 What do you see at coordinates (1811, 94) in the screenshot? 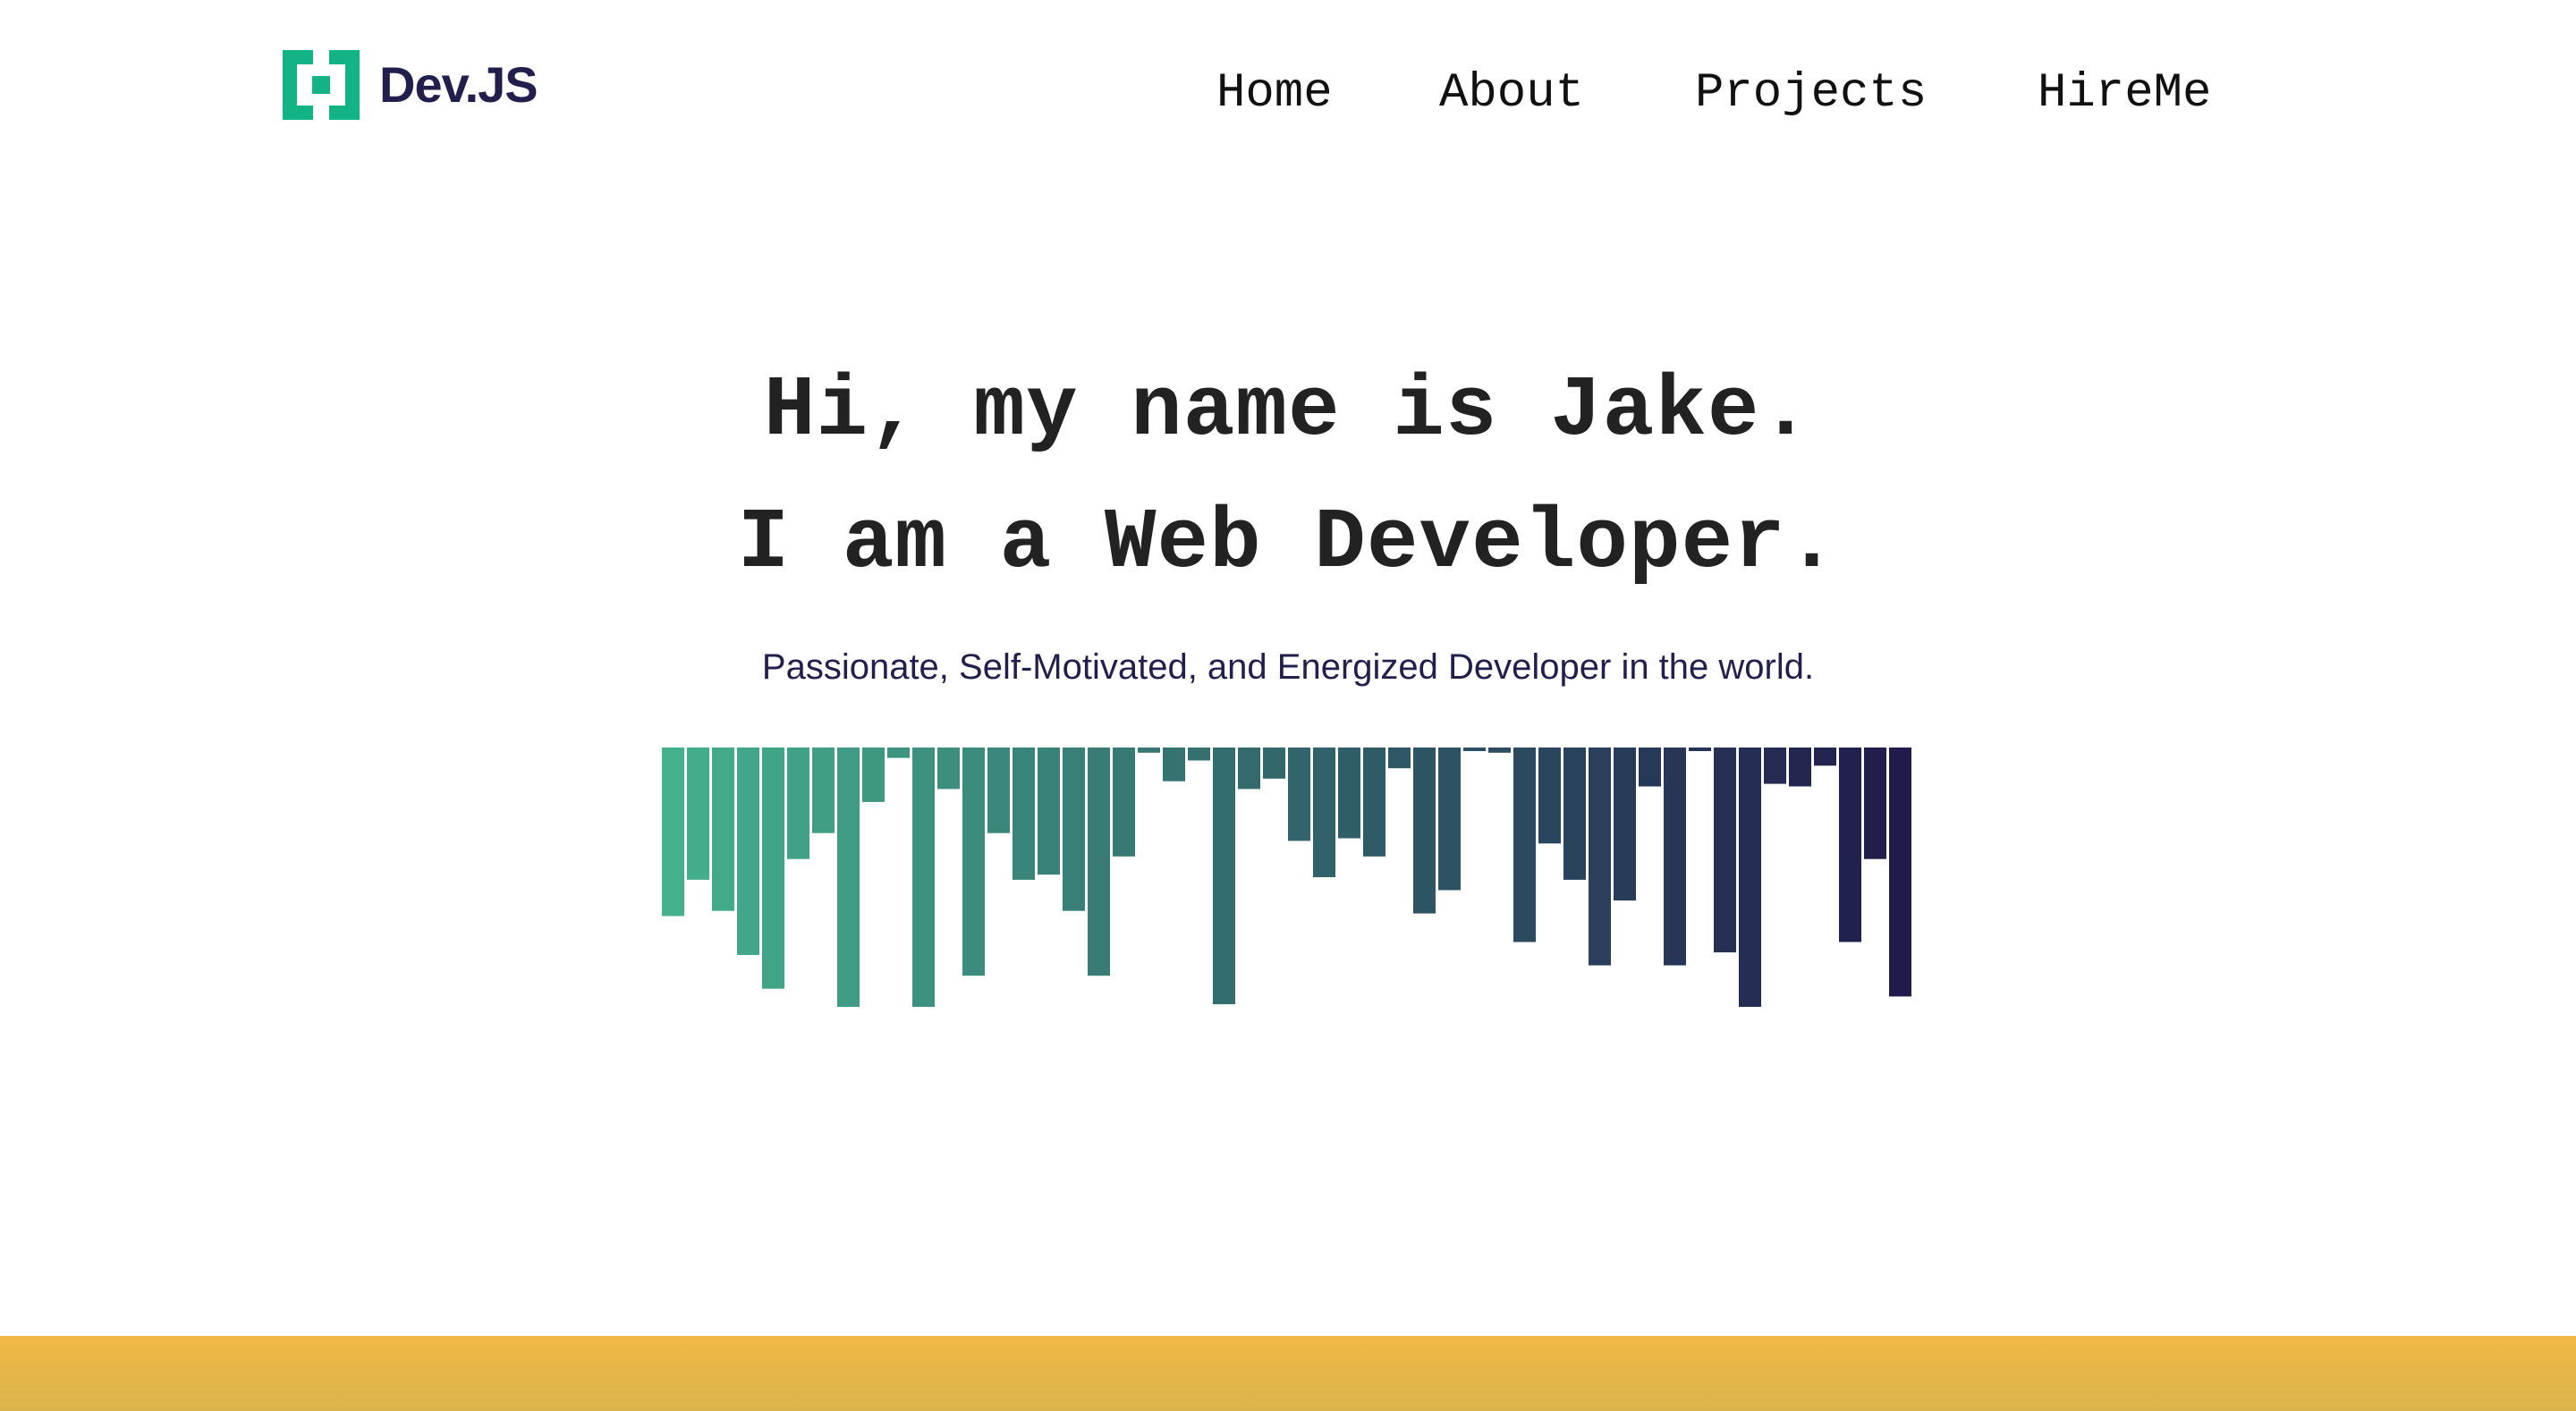
I see `nav-projects-link: Projects` at bounding box center [1811, 94].